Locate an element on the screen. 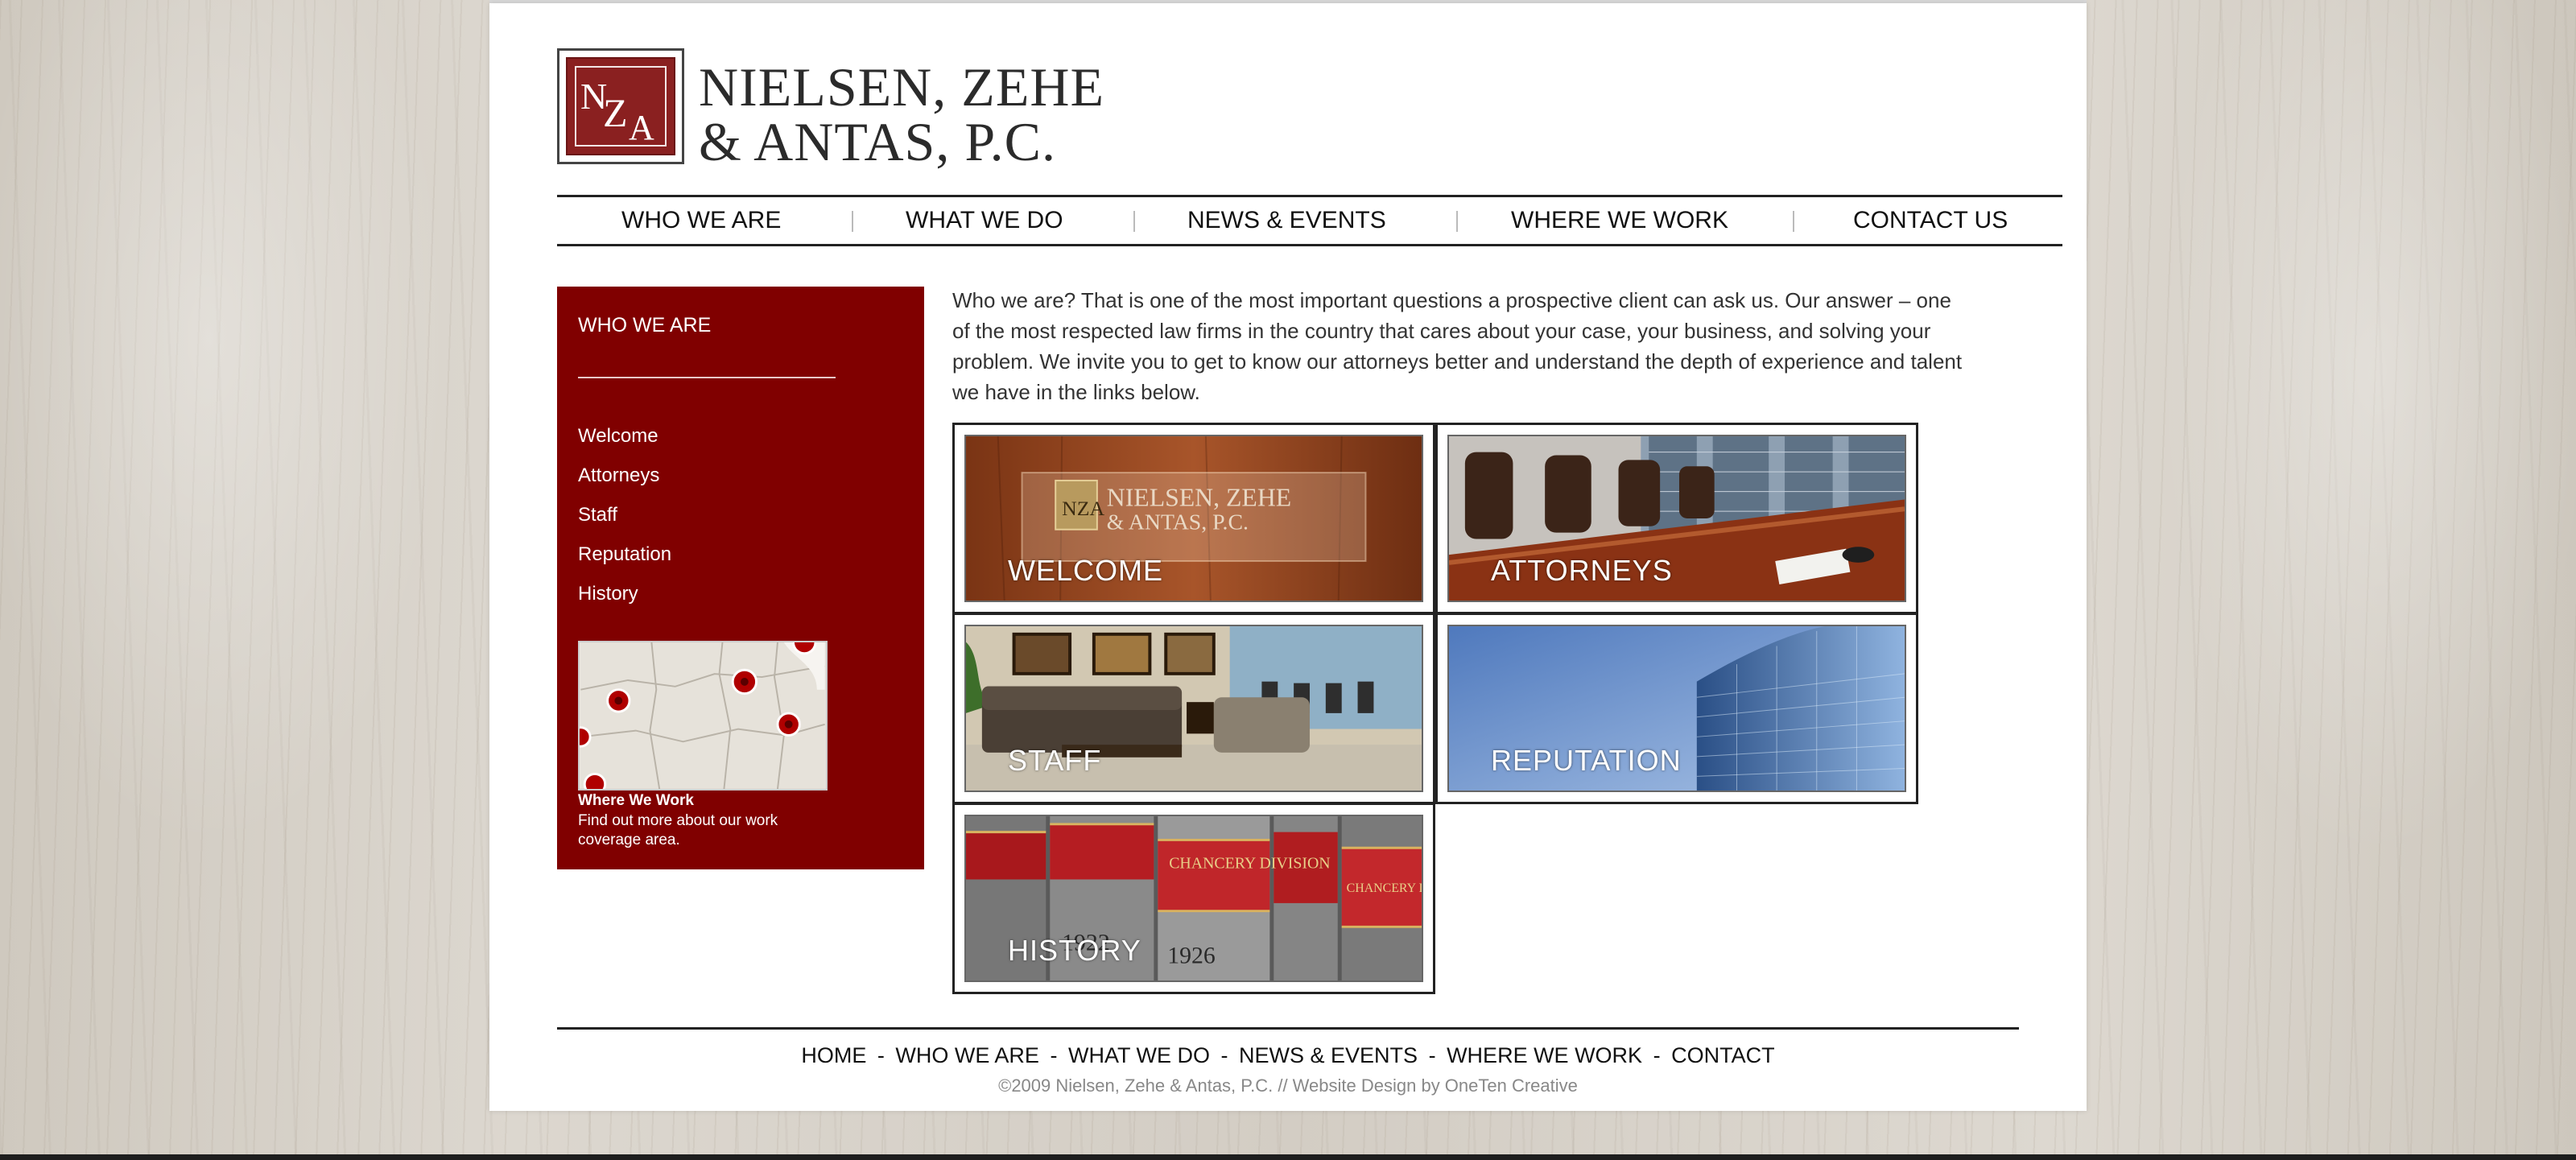  reputation-photo: REPUTATION is located at coordinates (1676, 708).